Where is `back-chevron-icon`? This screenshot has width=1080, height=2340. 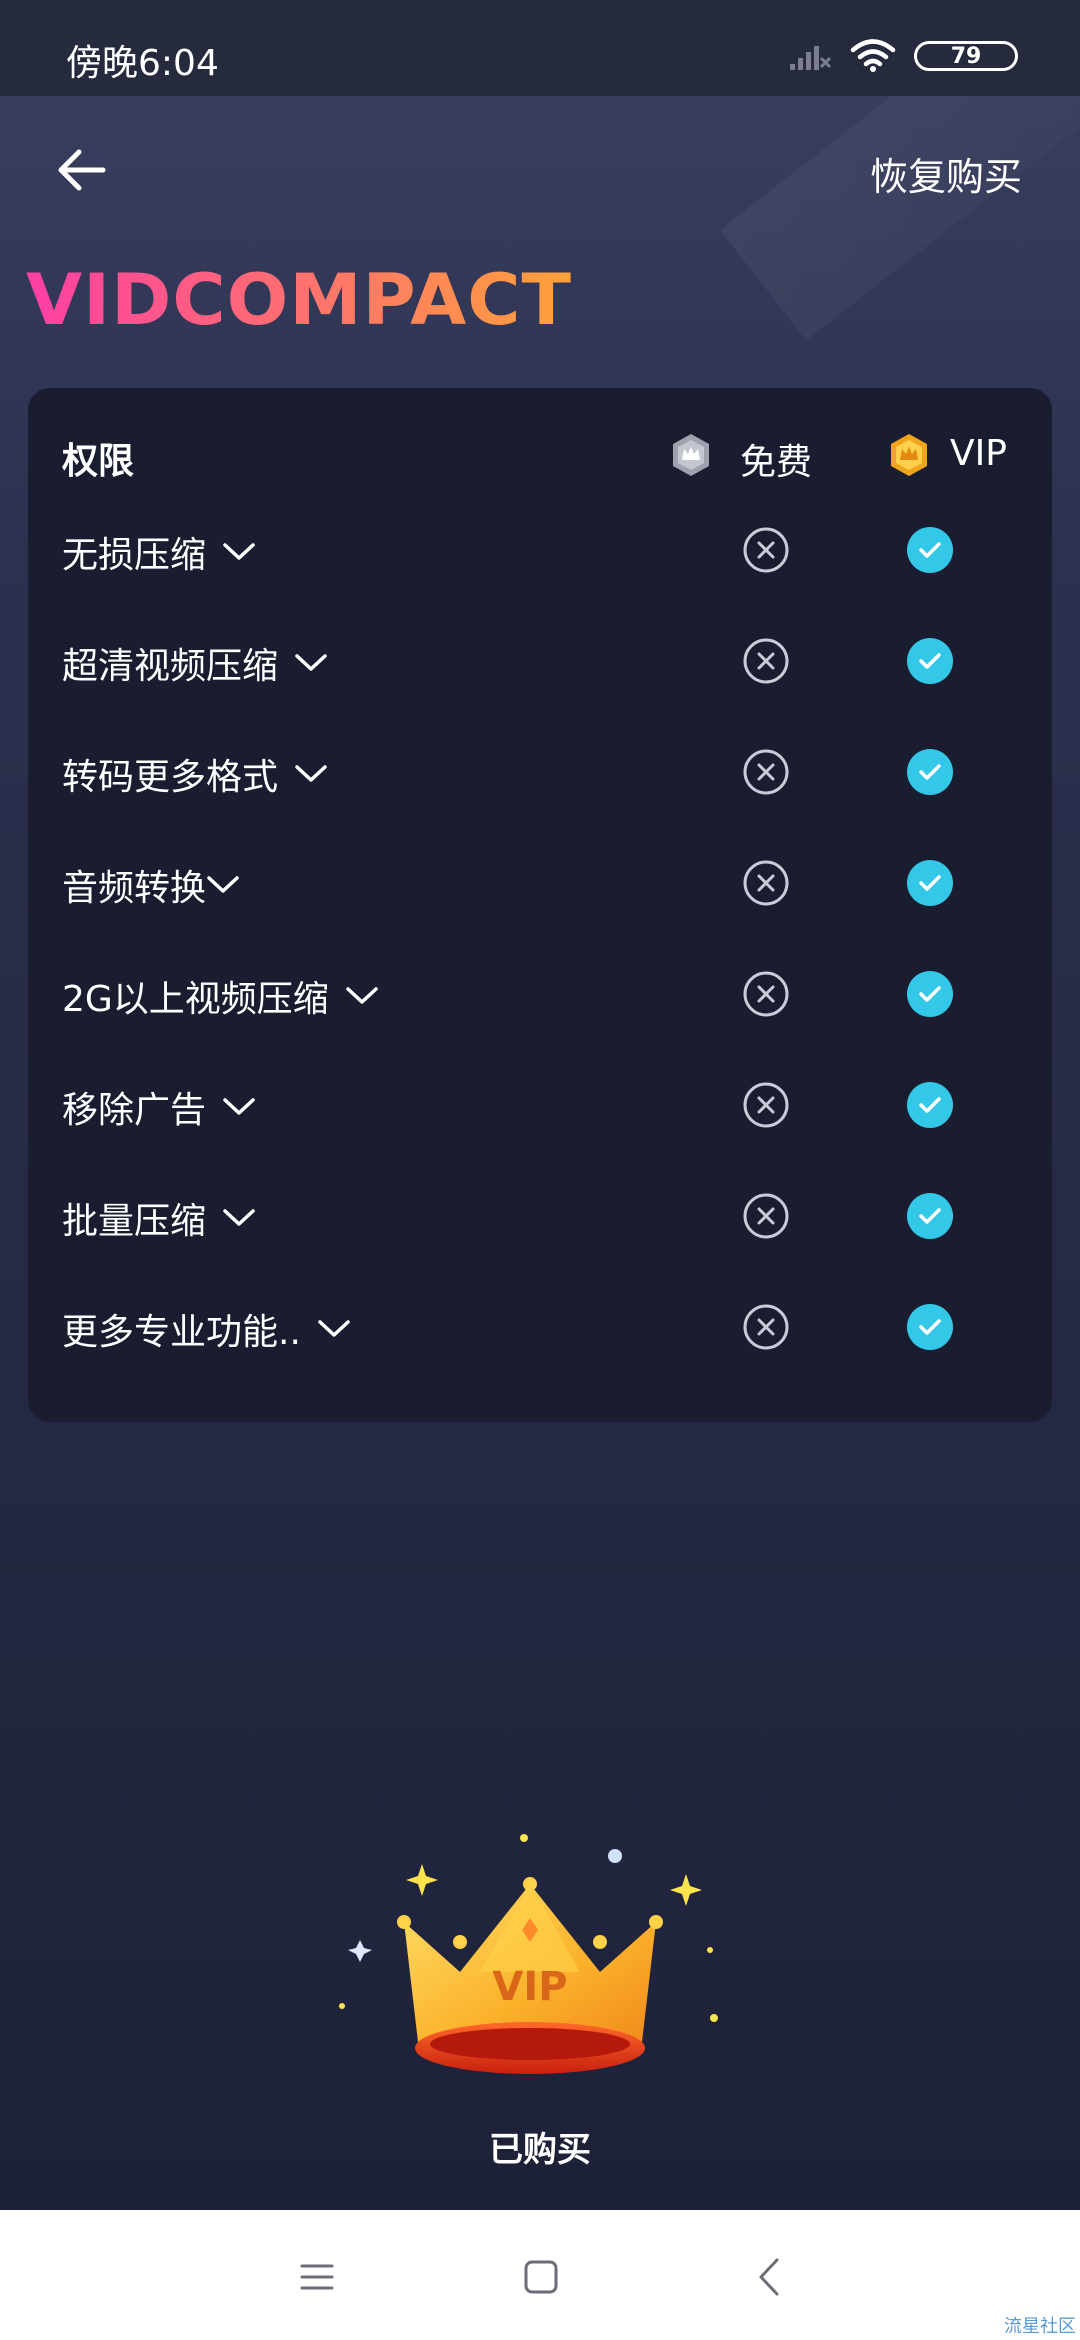
back-chevron-icon is located at coordinates (769, 2277).